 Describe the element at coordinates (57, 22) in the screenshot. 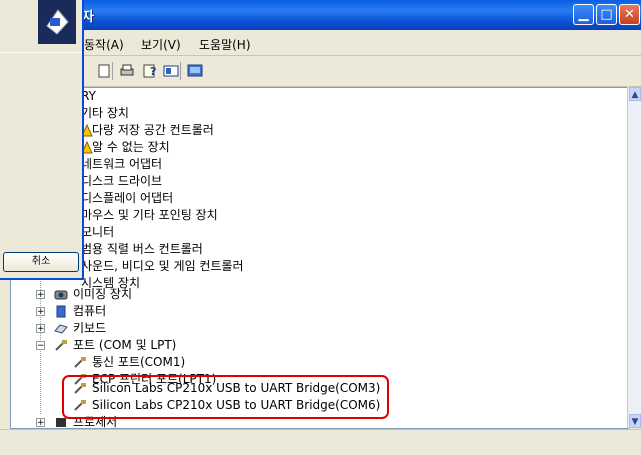

I see `app-icon` at that location.